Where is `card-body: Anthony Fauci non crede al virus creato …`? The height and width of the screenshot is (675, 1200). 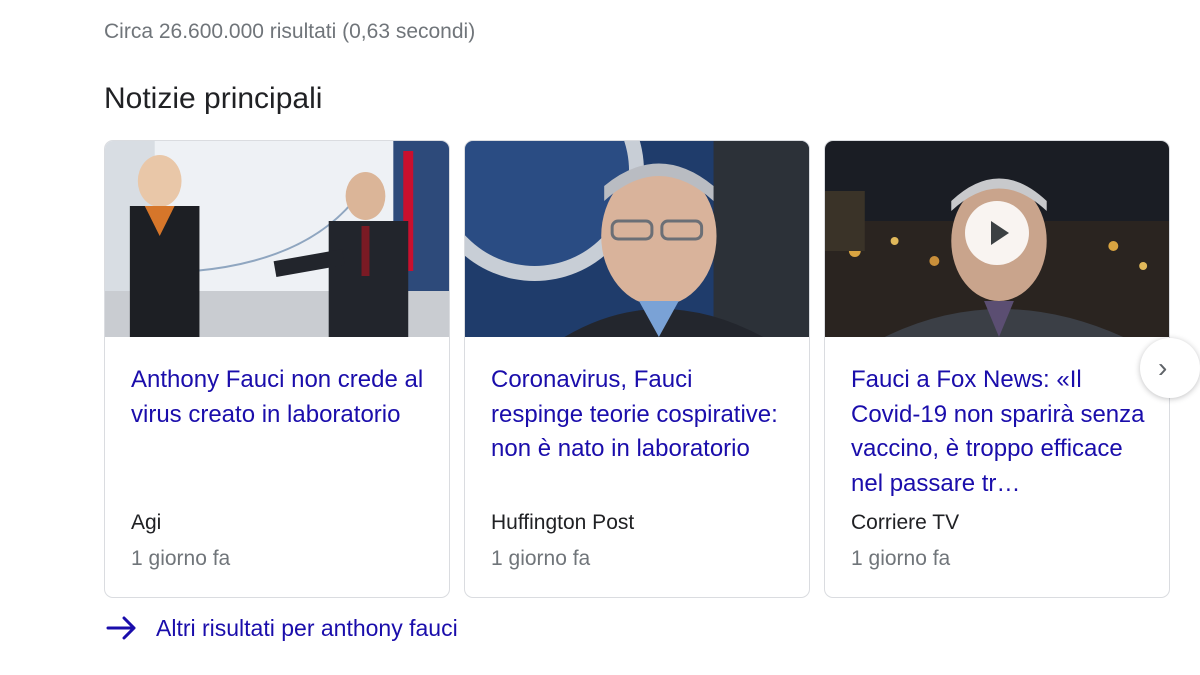
card-body: Anthony Fauci non crede al virus creato … is located at coordinates (281, 480).